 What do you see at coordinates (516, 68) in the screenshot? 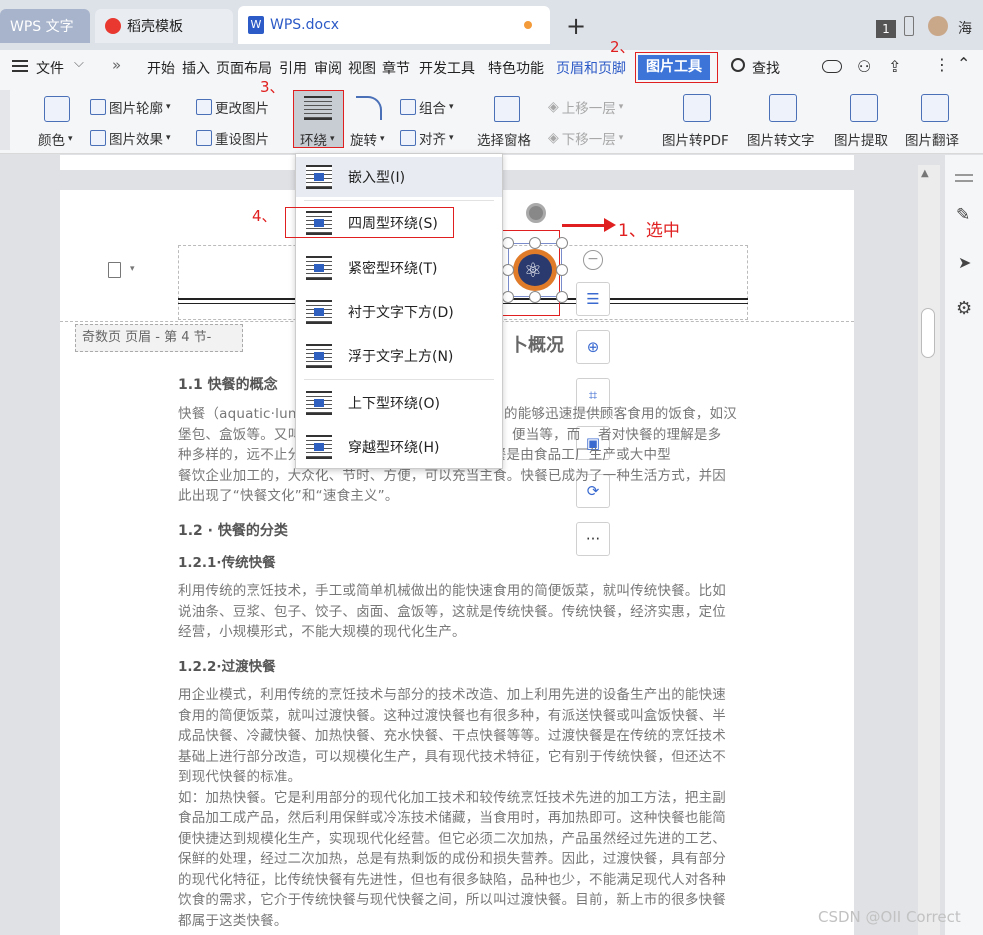
I see `menu-special: 特色功能` at bounding box center [516, 68].